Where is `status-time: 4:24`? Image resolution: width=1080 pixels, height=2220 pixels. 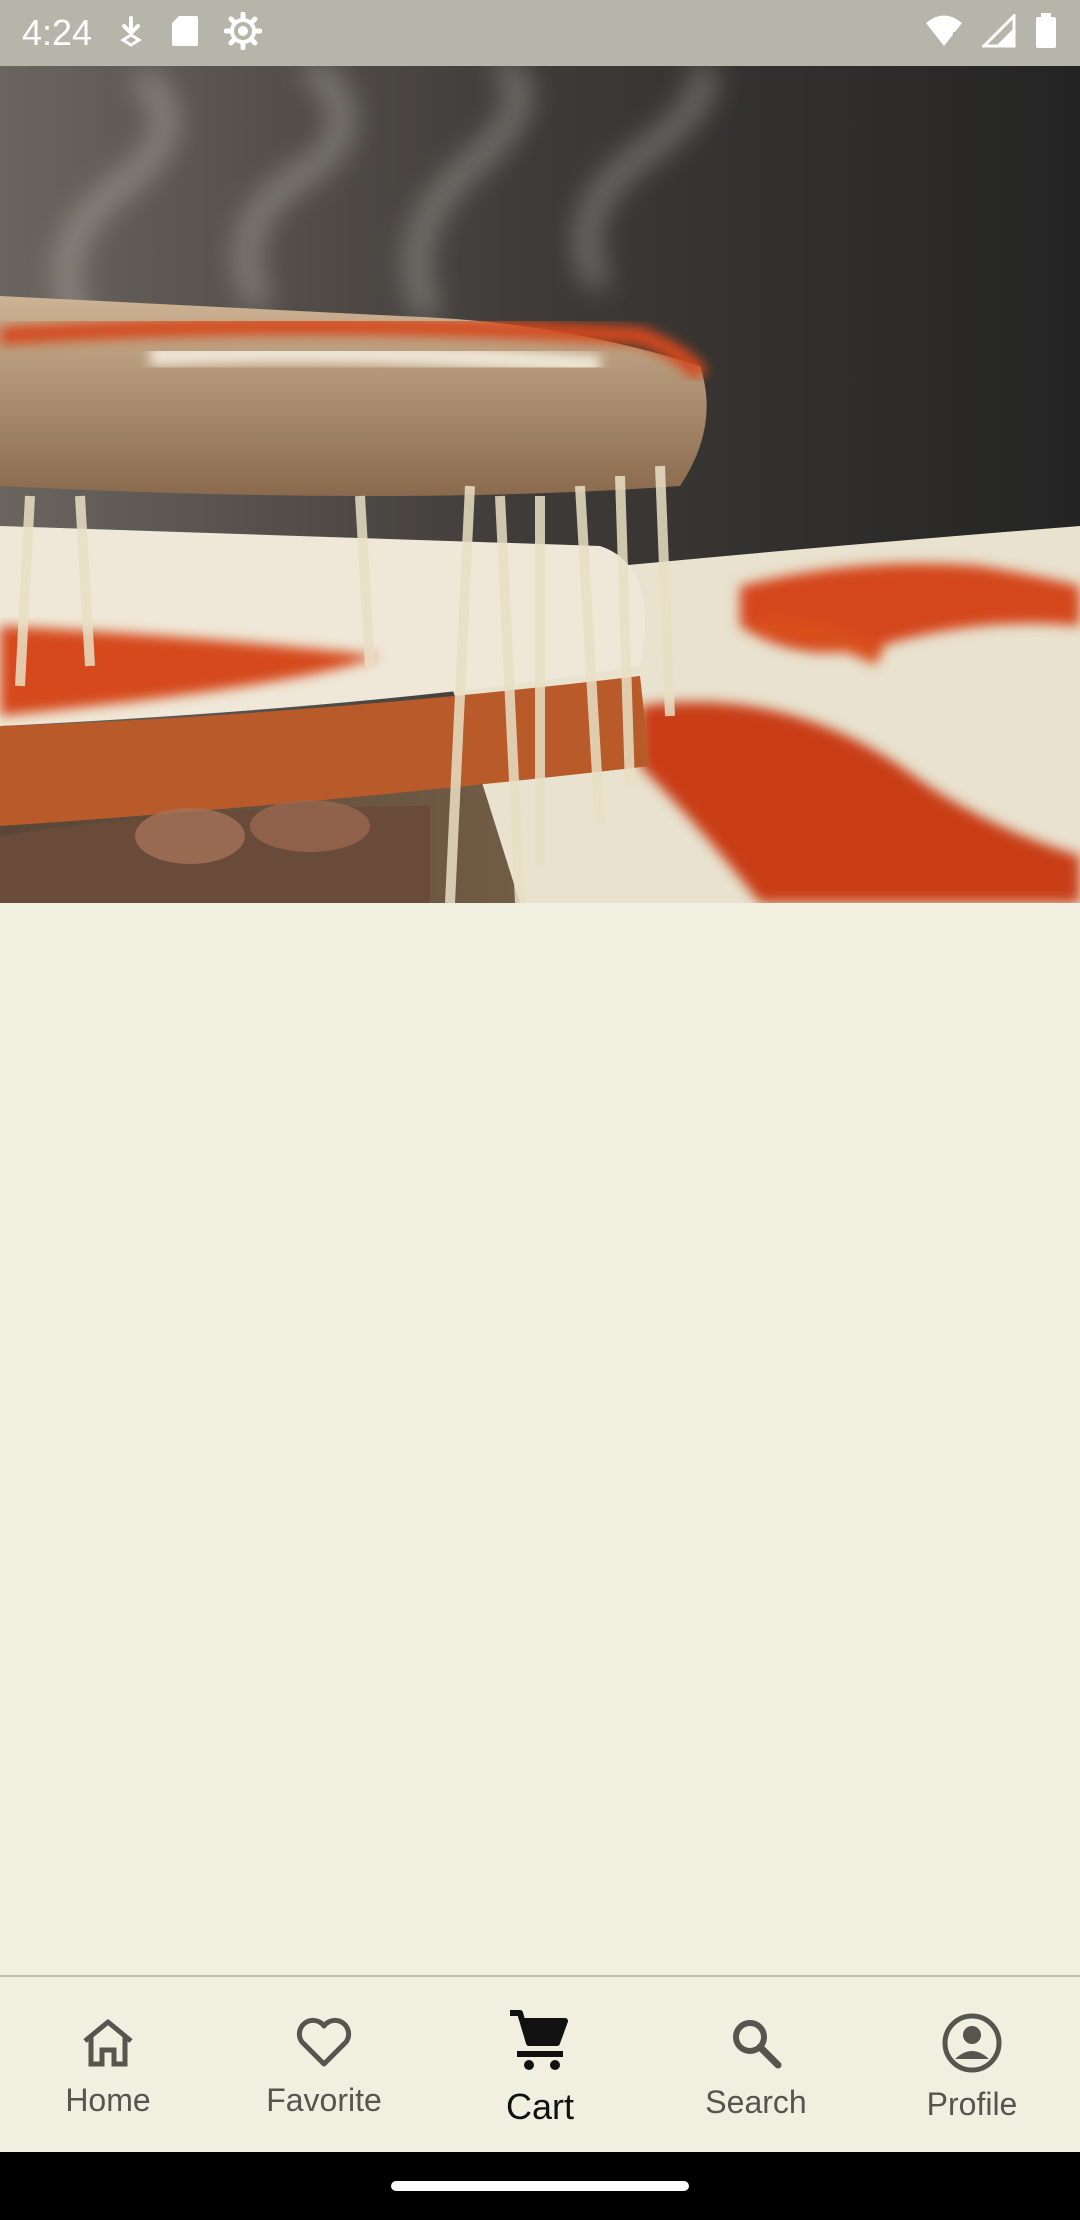 status-time: 4:24 is located at coordinates (57, 32).